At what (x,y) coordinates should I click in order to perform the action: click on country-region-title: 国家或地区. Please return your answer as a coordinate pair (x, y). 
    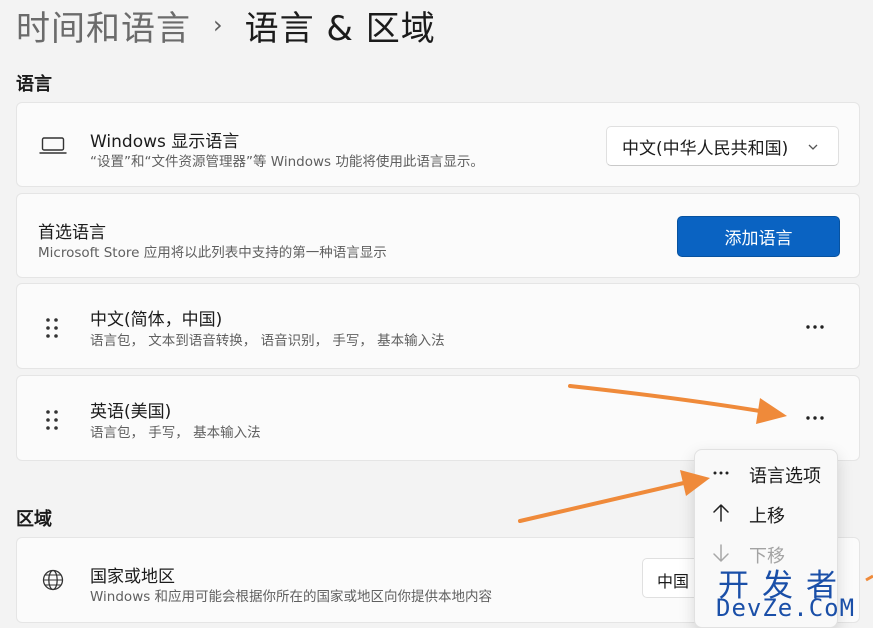
    Looking at the image, I should click on (132, 577).